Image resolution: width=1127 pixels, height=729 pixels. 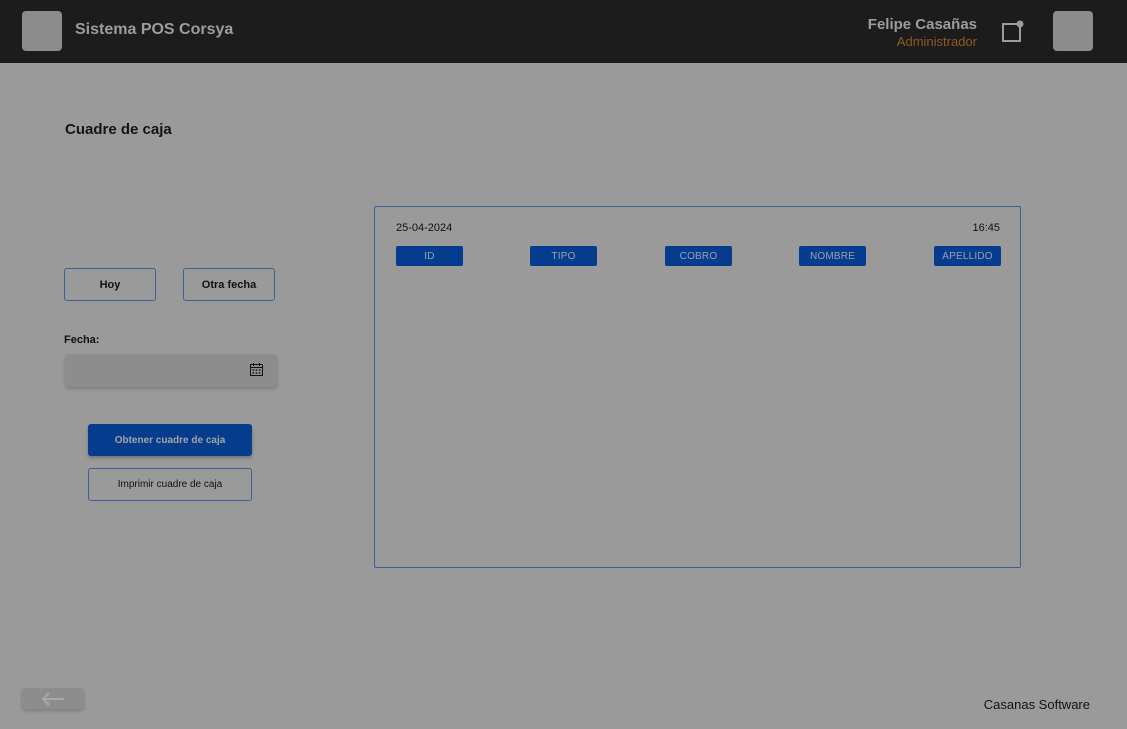 I want to click on get-cash-report-button: Obtener cuadre de caja, so click(x=170, y=440).